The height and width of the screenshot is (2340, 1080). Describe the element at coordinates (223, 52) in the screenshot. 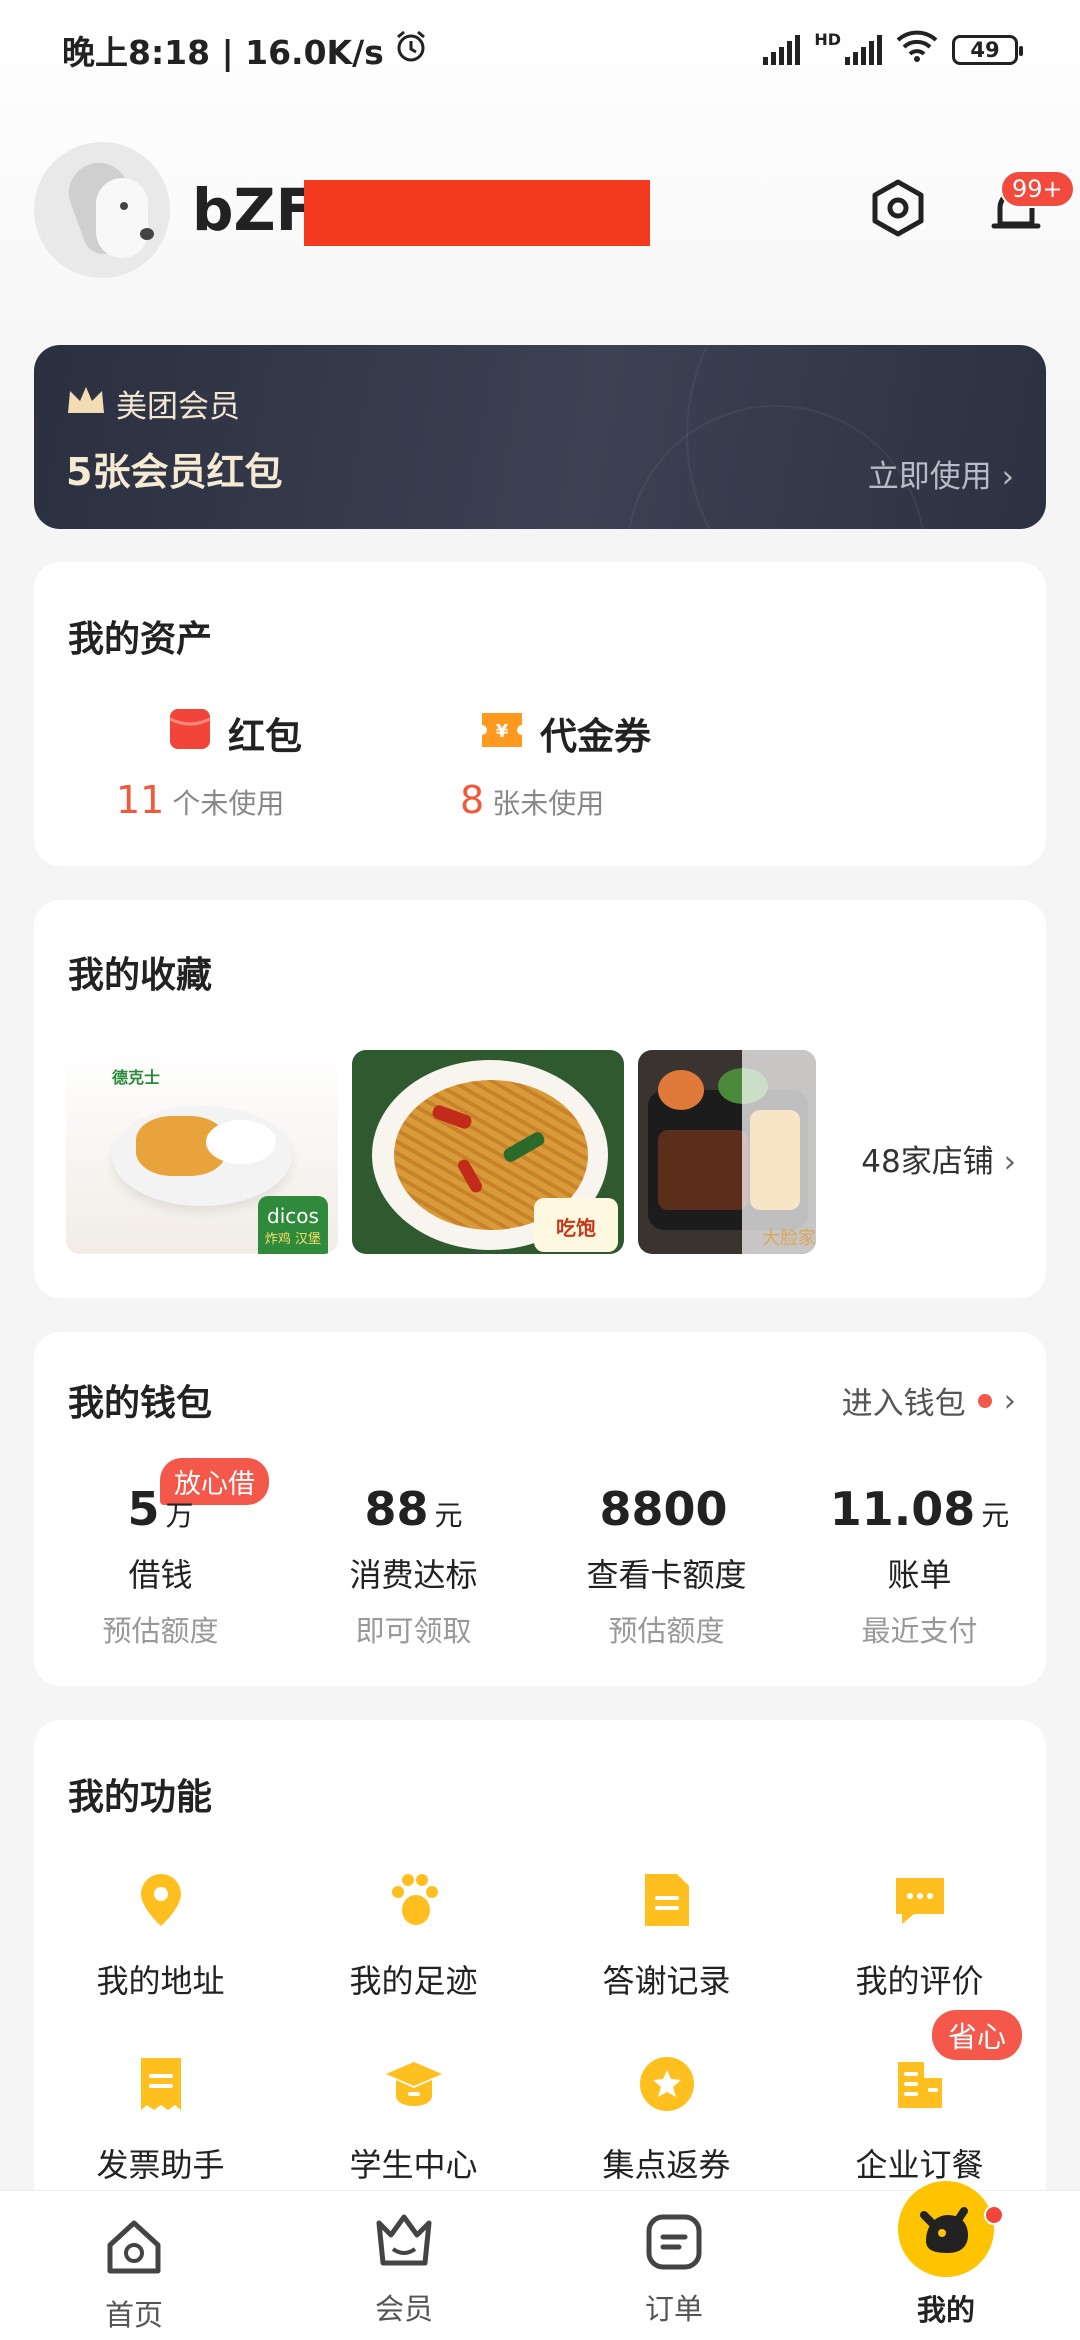

I see `status-time: 晚上8:18 | 16.0K/s` at that location.